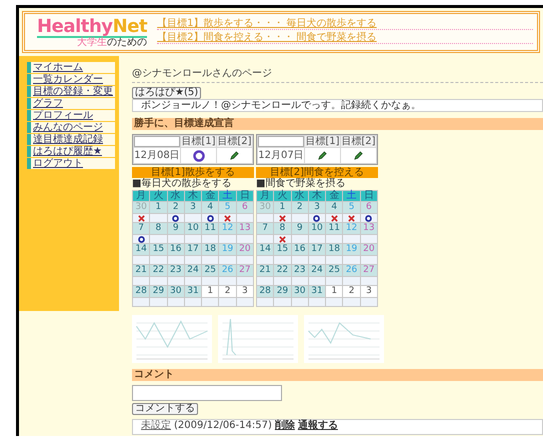 This screenshot has width=543, height=439. Describe the element at coordinates (71, 67) in the screenshot. I see `sidebar-link: マイホーム` at that location.